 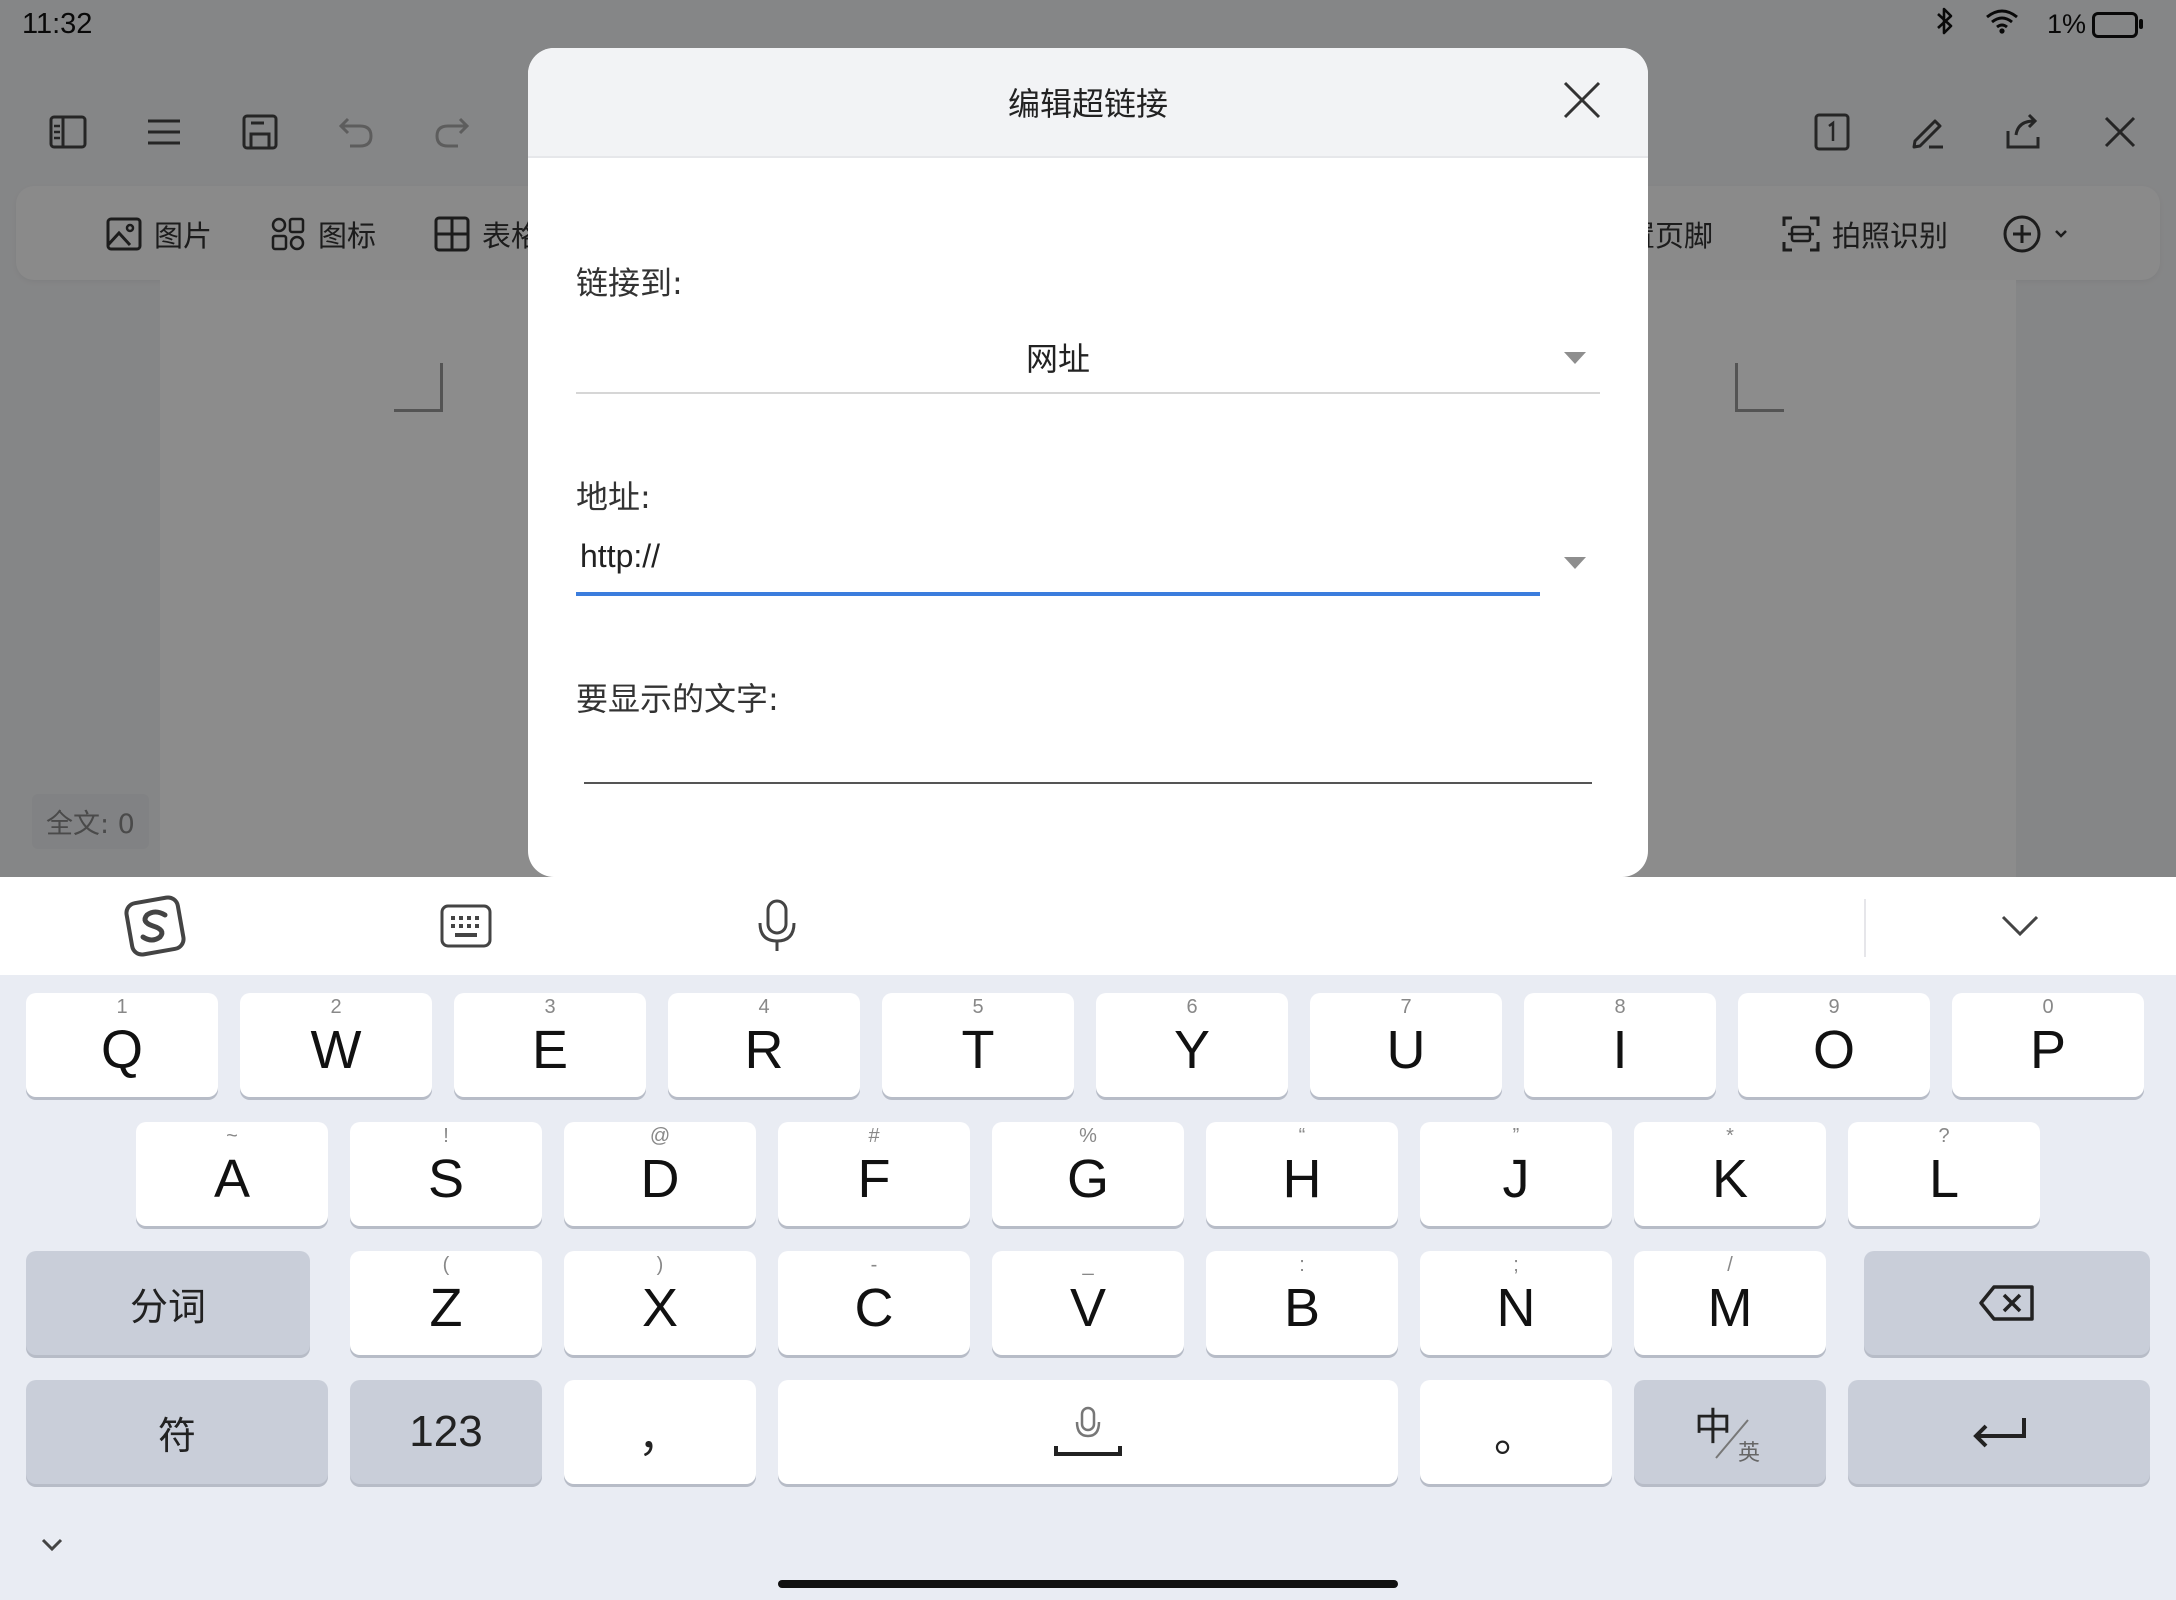 What do you see at coordinates (1057, 359) in the screenshot?
I see `link-type-value: 网址` at bounding box center [1057, 359].